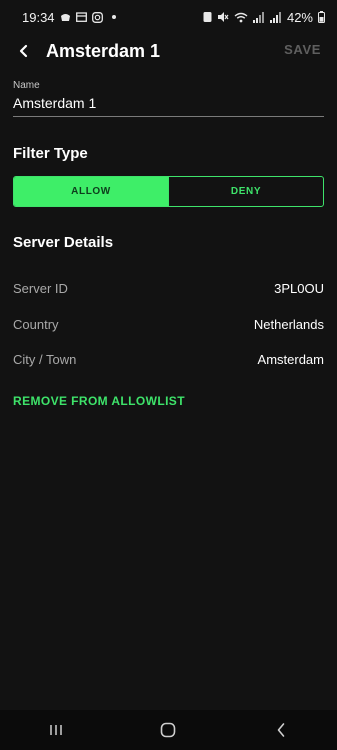 This screenshot has width=337, height=750. I want to click on status-time: 19:34, so click(38, 17).